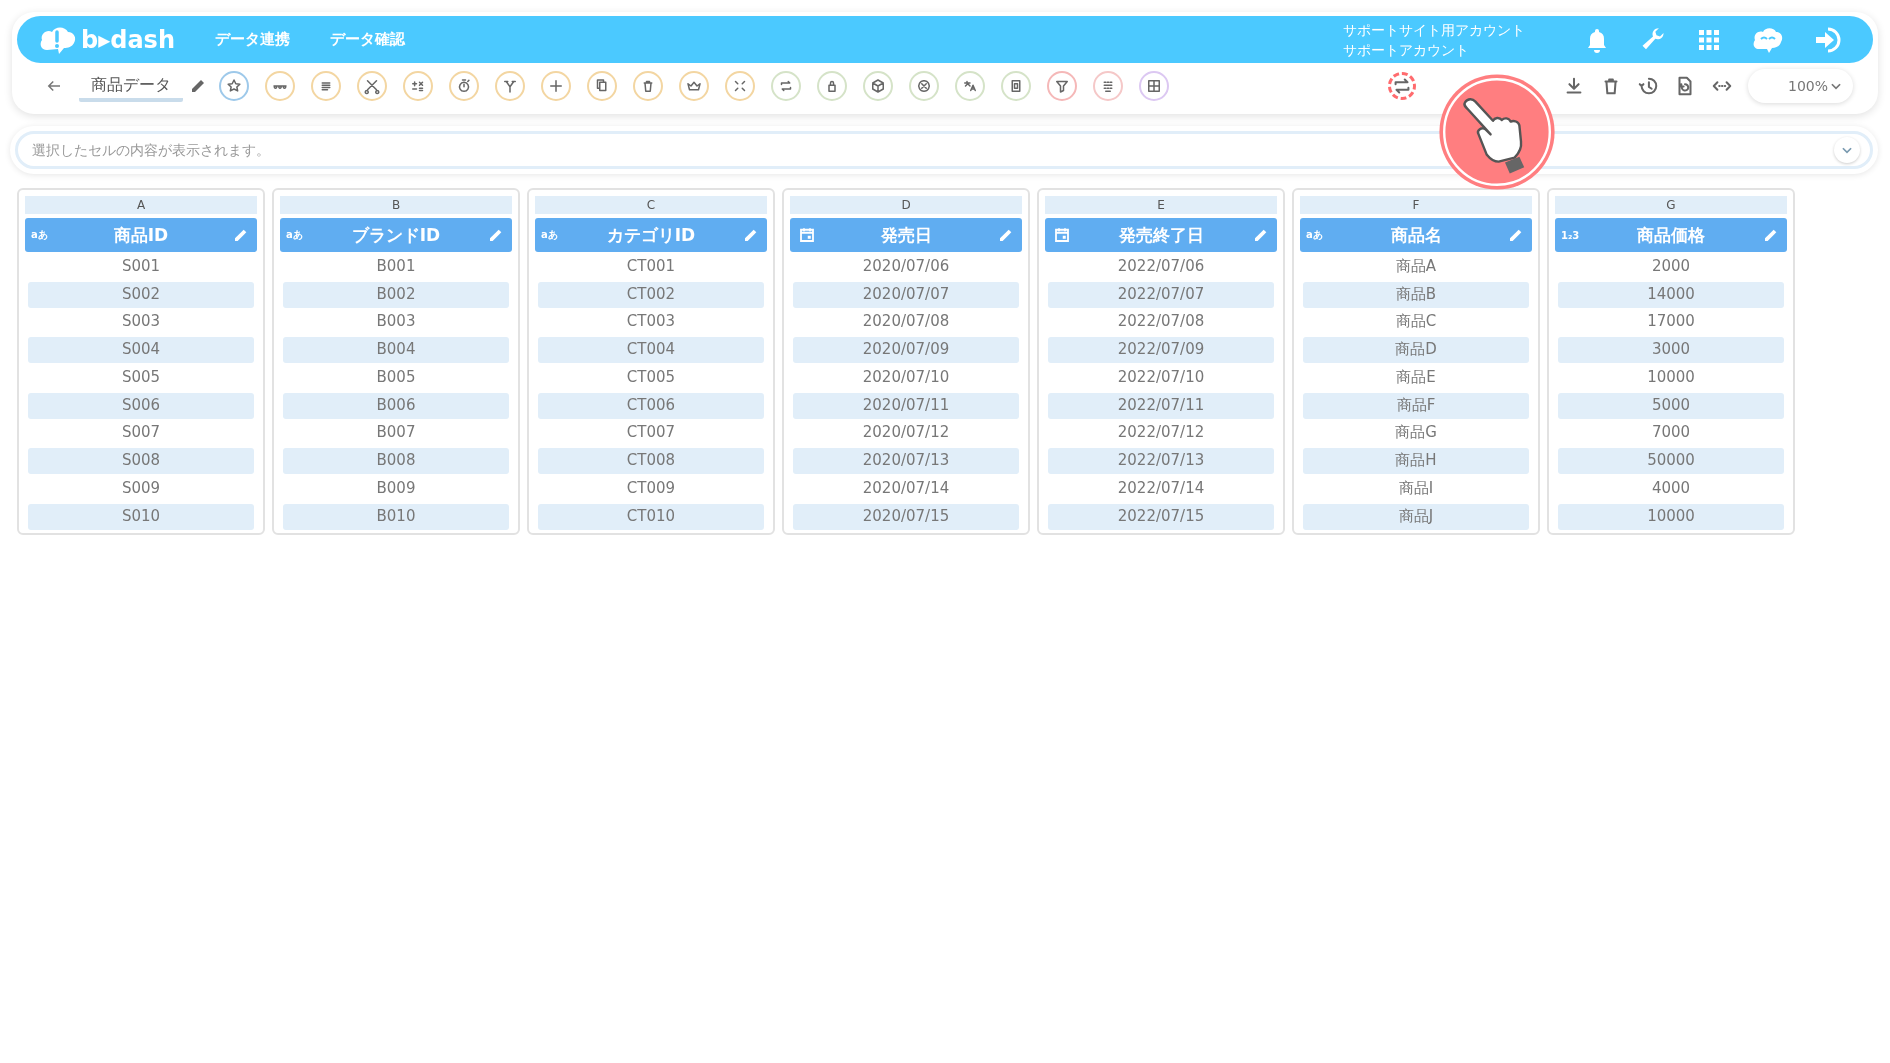  Describe the element at coordinates (1671, 405) in the screenshot. I see `table-cell: 5000` at that location.